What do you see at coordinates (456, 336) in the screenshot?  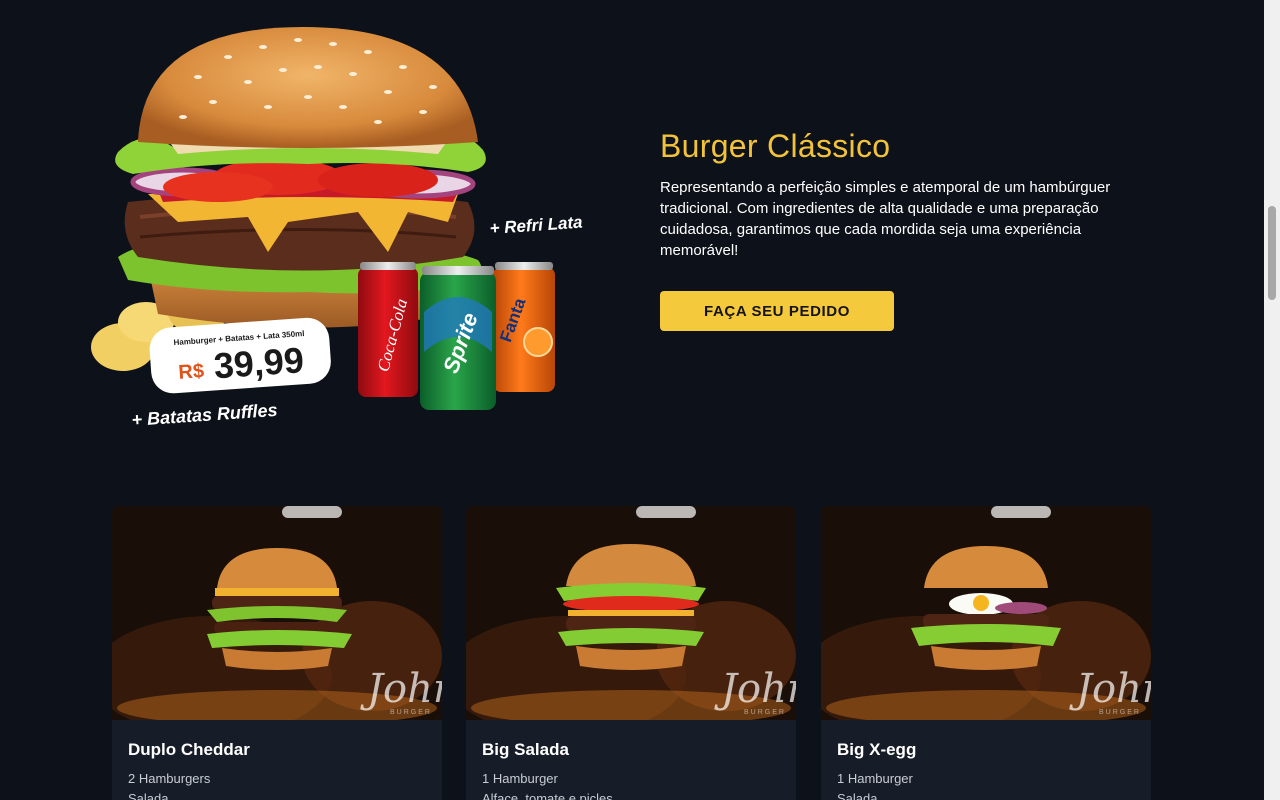 I see `soda-cans: Coca-Cola Fanta Sprite` at bounding box center [456, 336].